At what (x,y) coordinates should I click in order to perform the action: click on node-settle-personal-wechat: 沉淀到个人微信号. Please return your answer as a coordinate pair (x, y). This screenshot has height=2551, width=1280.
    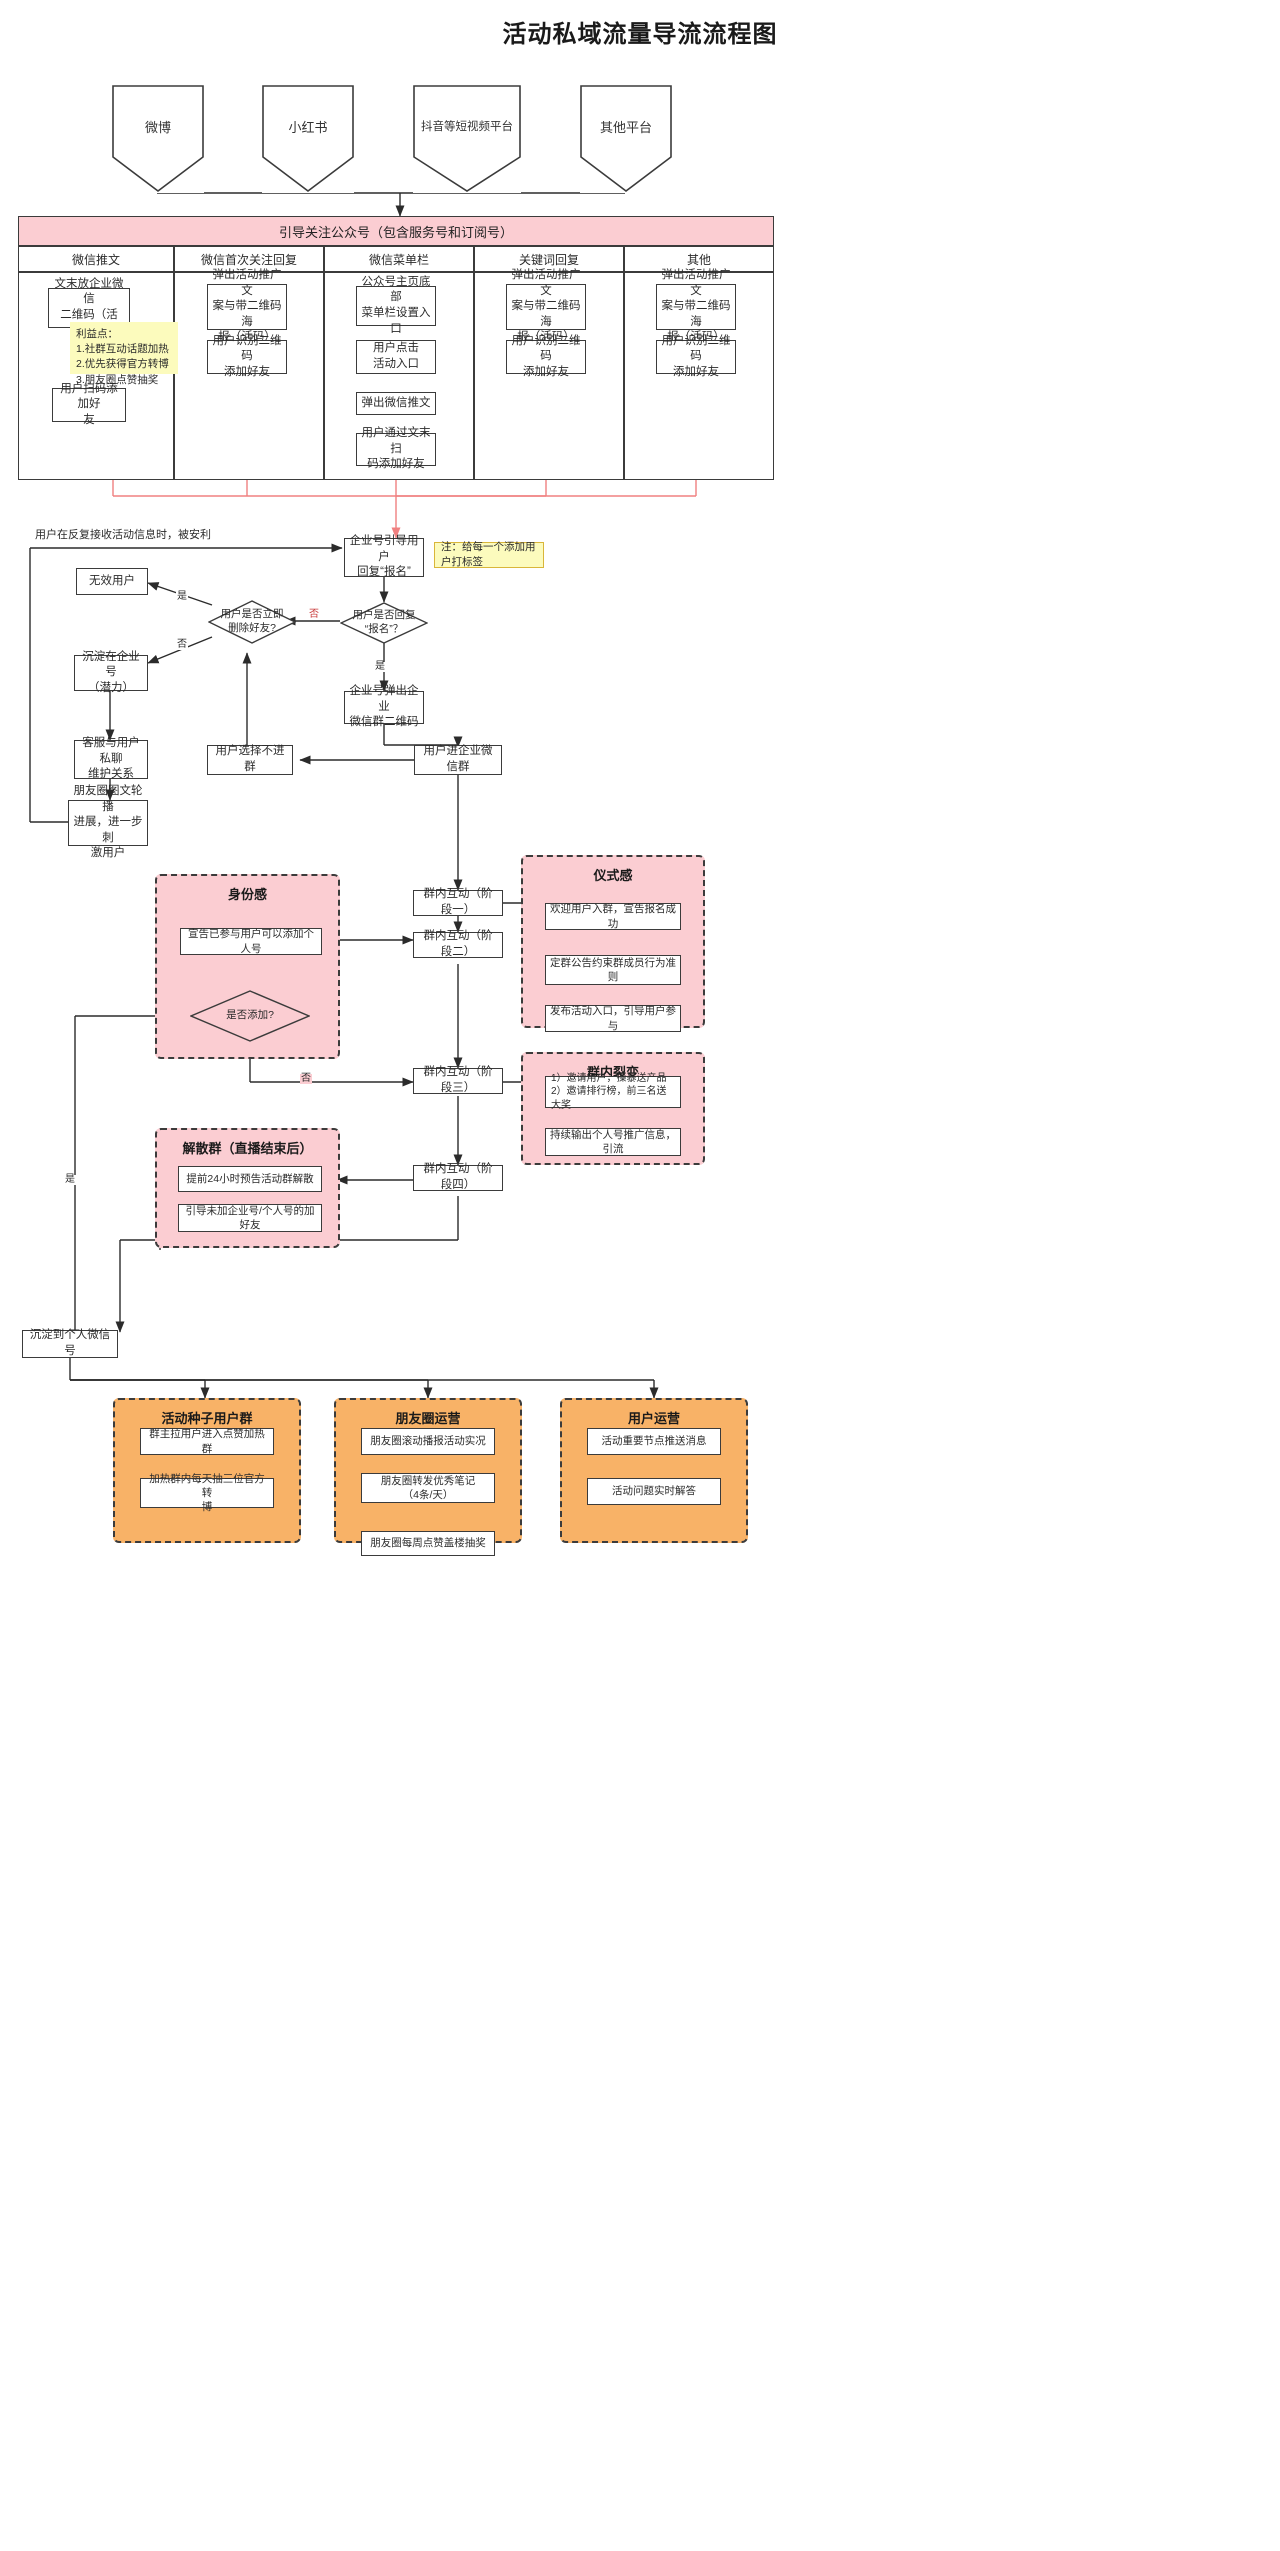
    Looking at the image, I should click on (70, 1343).